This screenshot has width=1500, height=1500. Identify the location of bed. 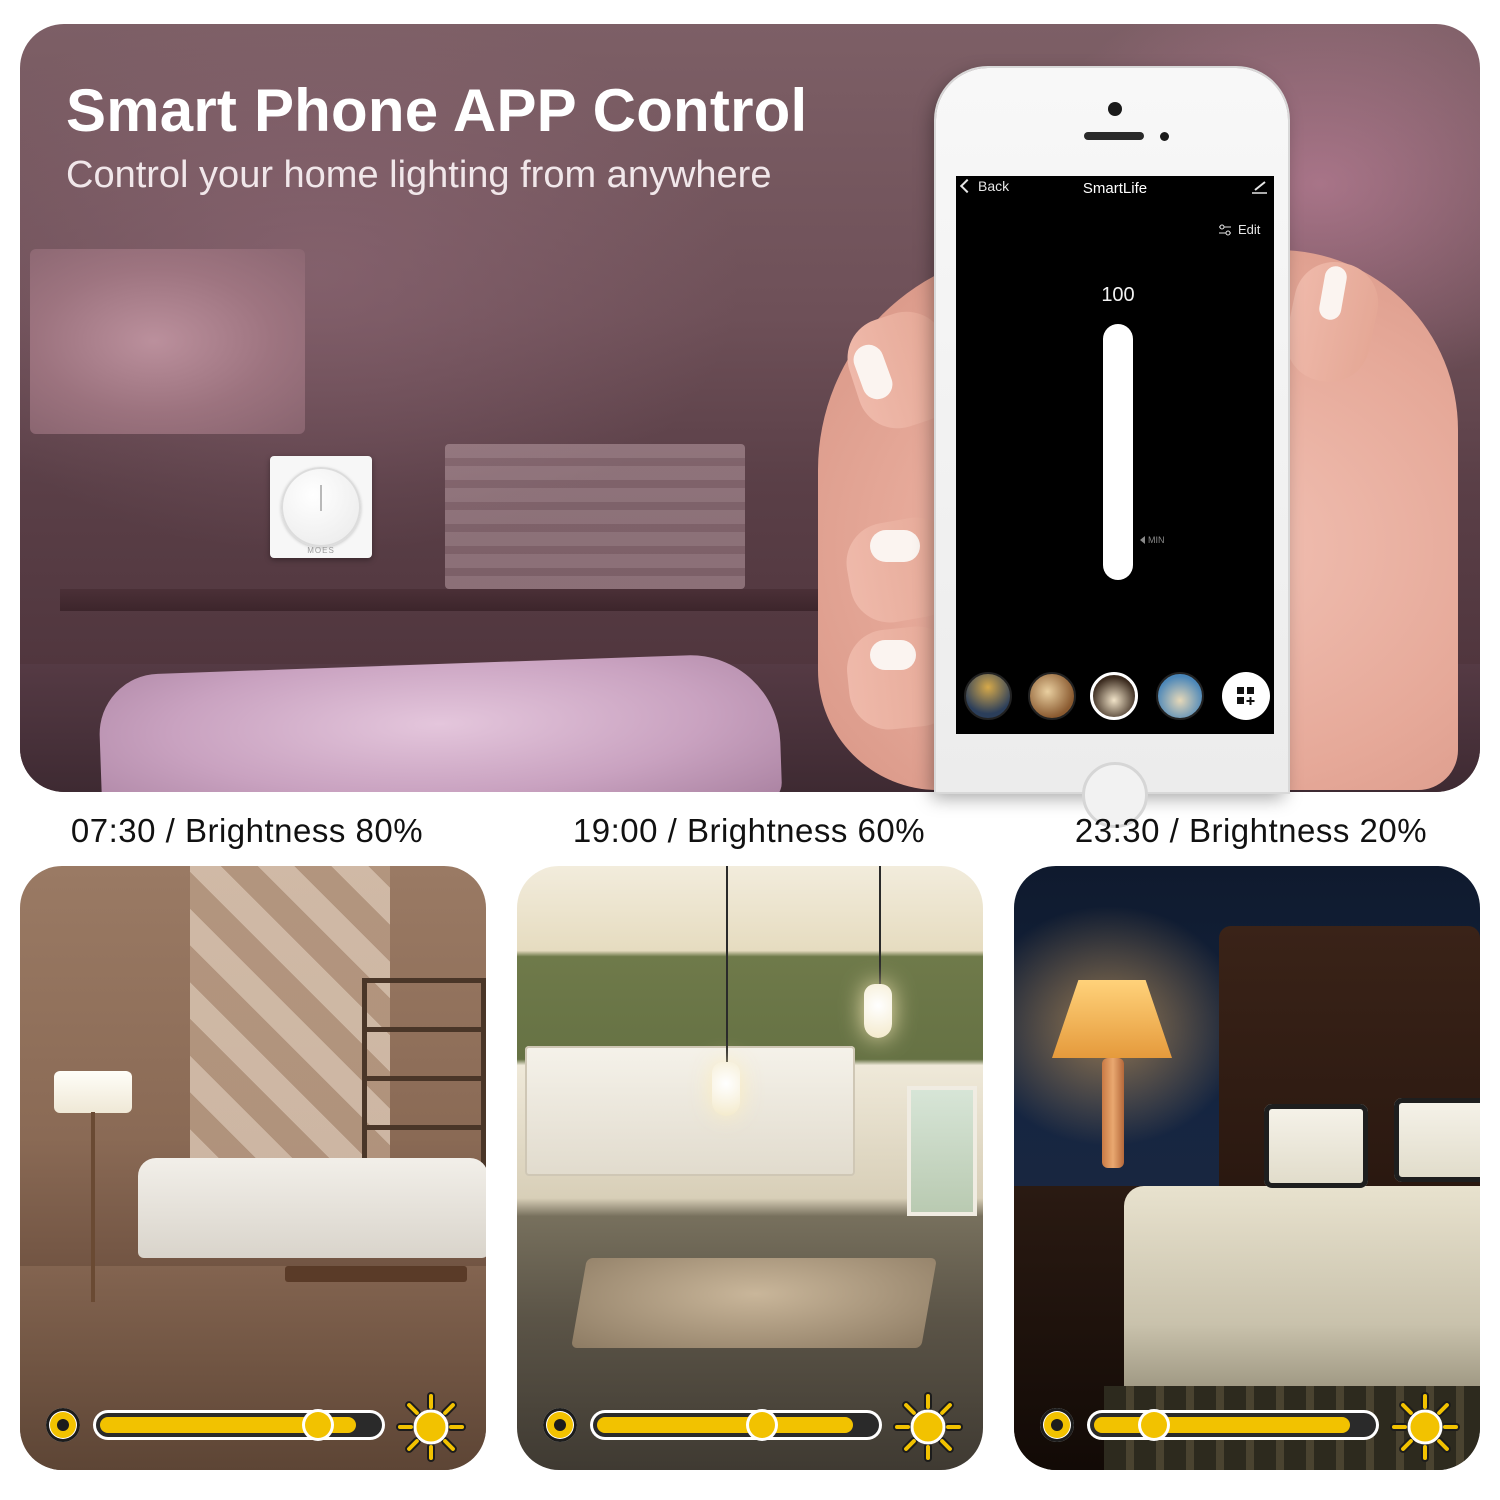
(1302, 1301).